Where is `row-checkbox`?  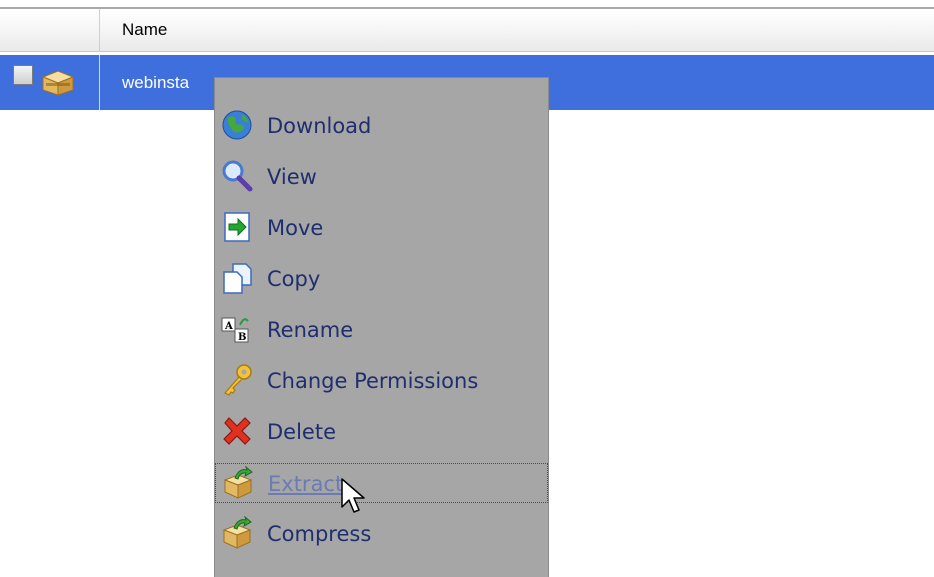
row-checkbox is located at coordinates (23, 75).